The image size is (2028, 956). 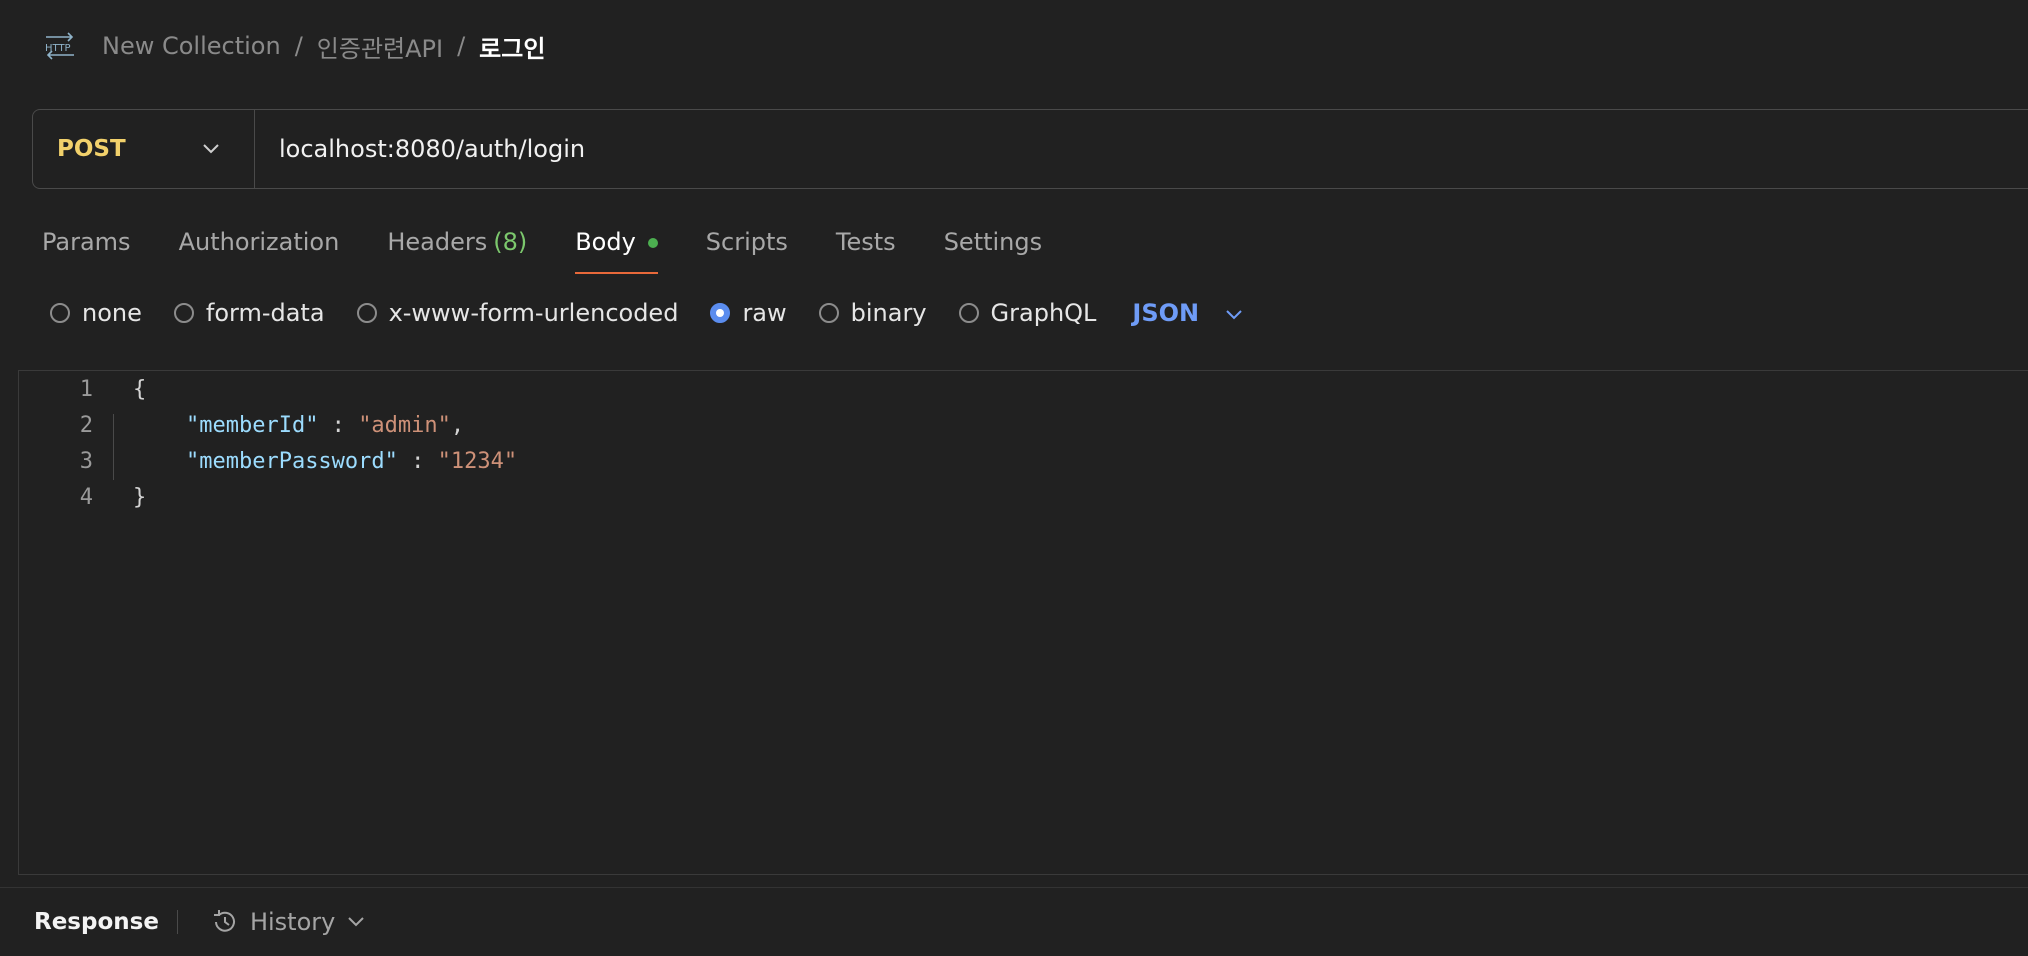 I want to click on editor-line: 2 "memberId" : "admin",, so click(x=241, y=425).